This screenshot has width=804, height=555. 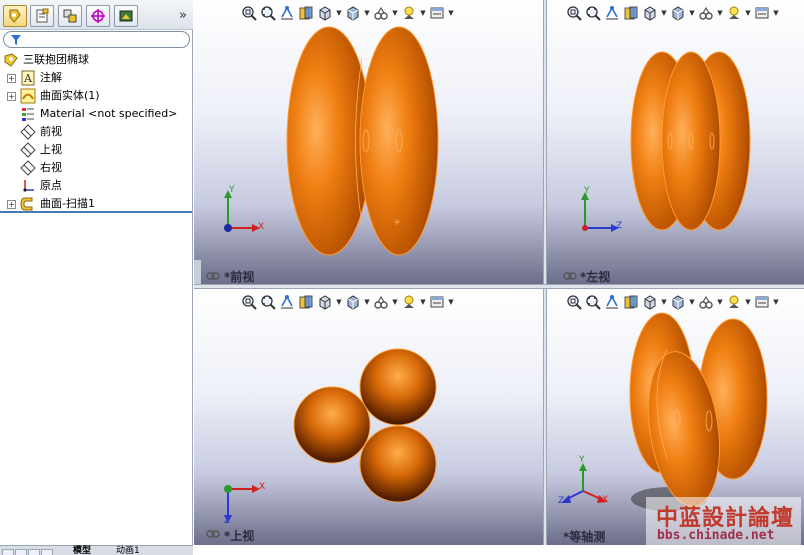 I want to click on svg-text: A, so click(x=28, y=78).